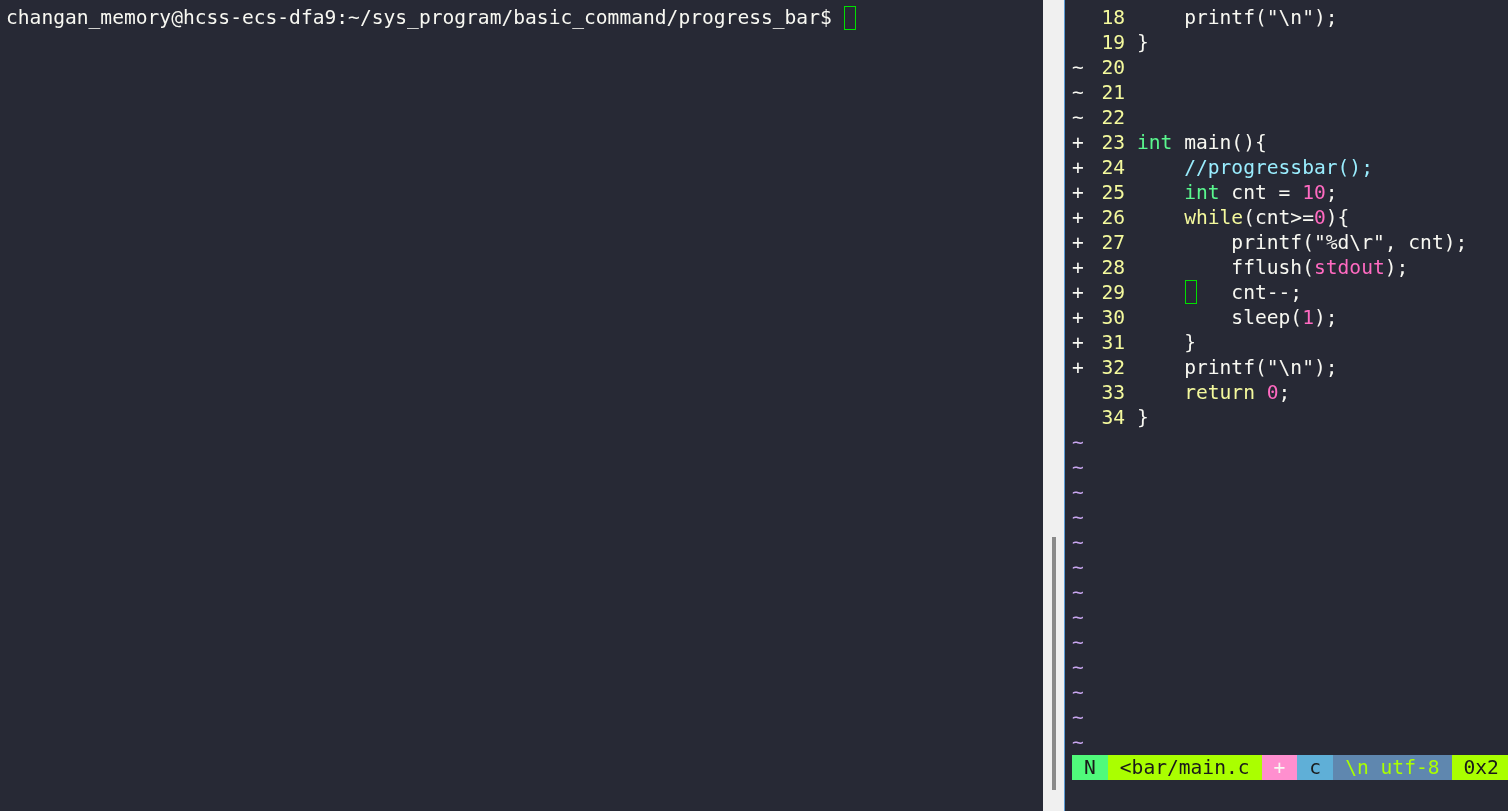 The height and width of the screenshot is (811, 1508). Describe the element at coordinates (1113, 167) in the screenshot. I see `line-number: 24` at that location.